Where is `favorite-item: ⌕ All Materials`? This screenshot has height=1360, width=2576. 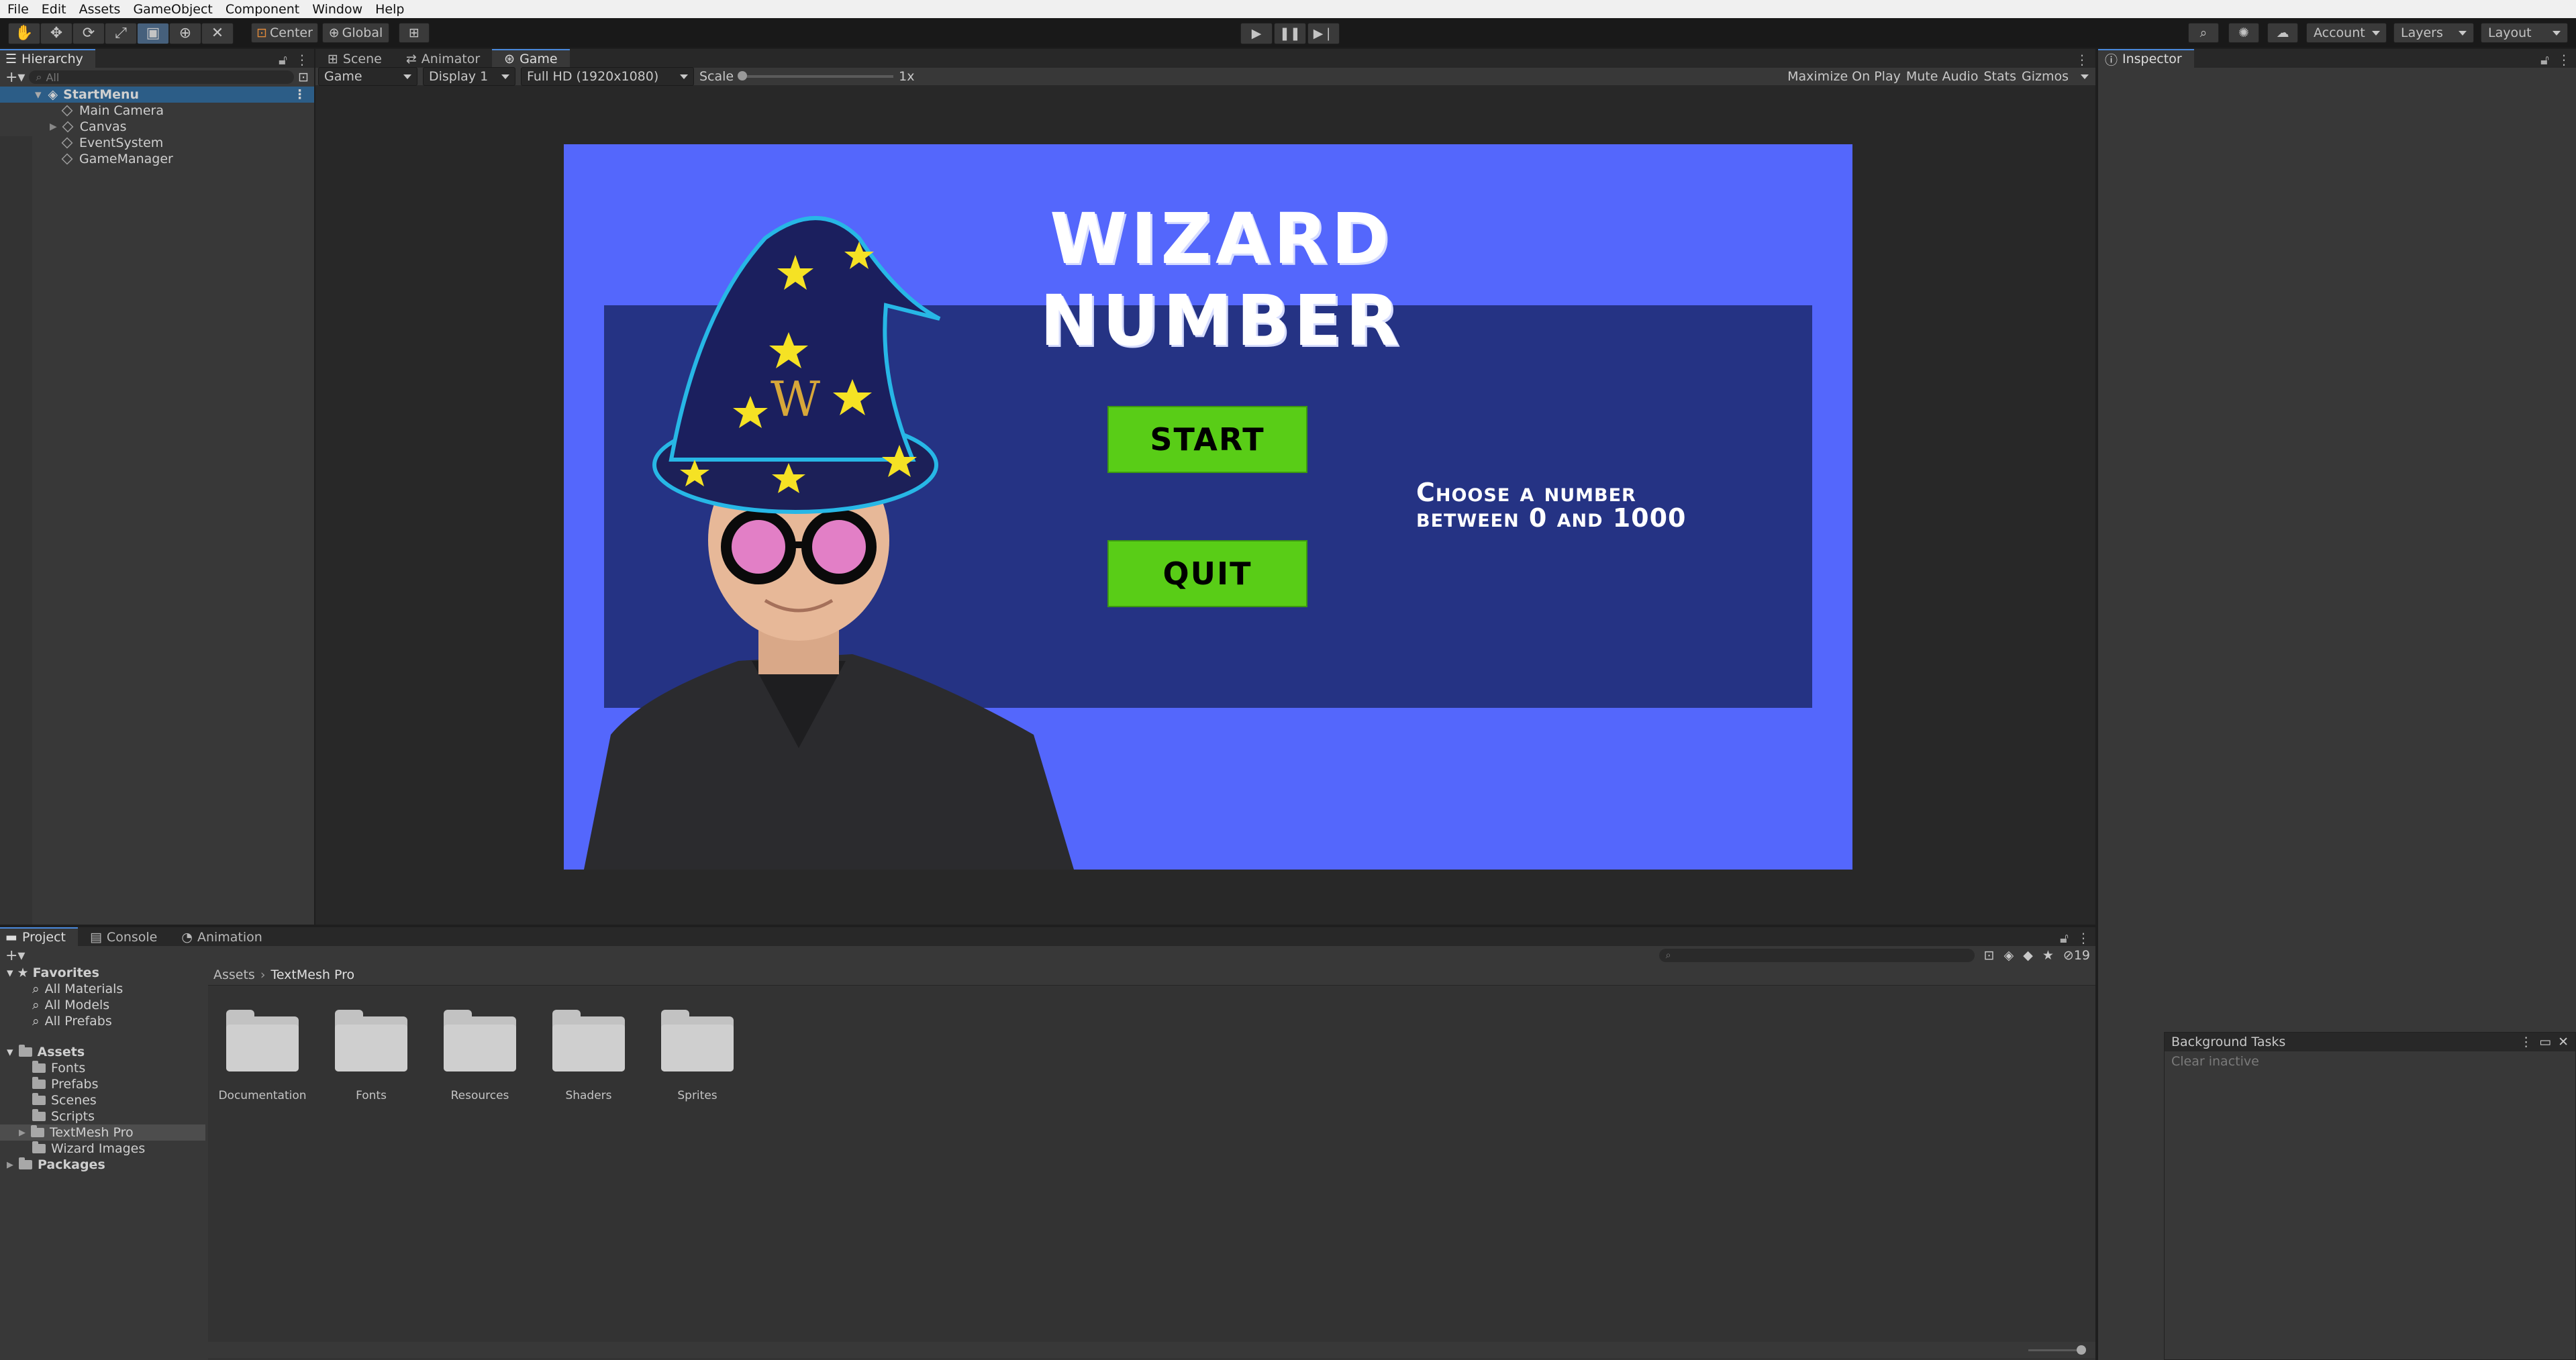 favorite-item: ⌕ All Materials is located at coordinates (102, 989).